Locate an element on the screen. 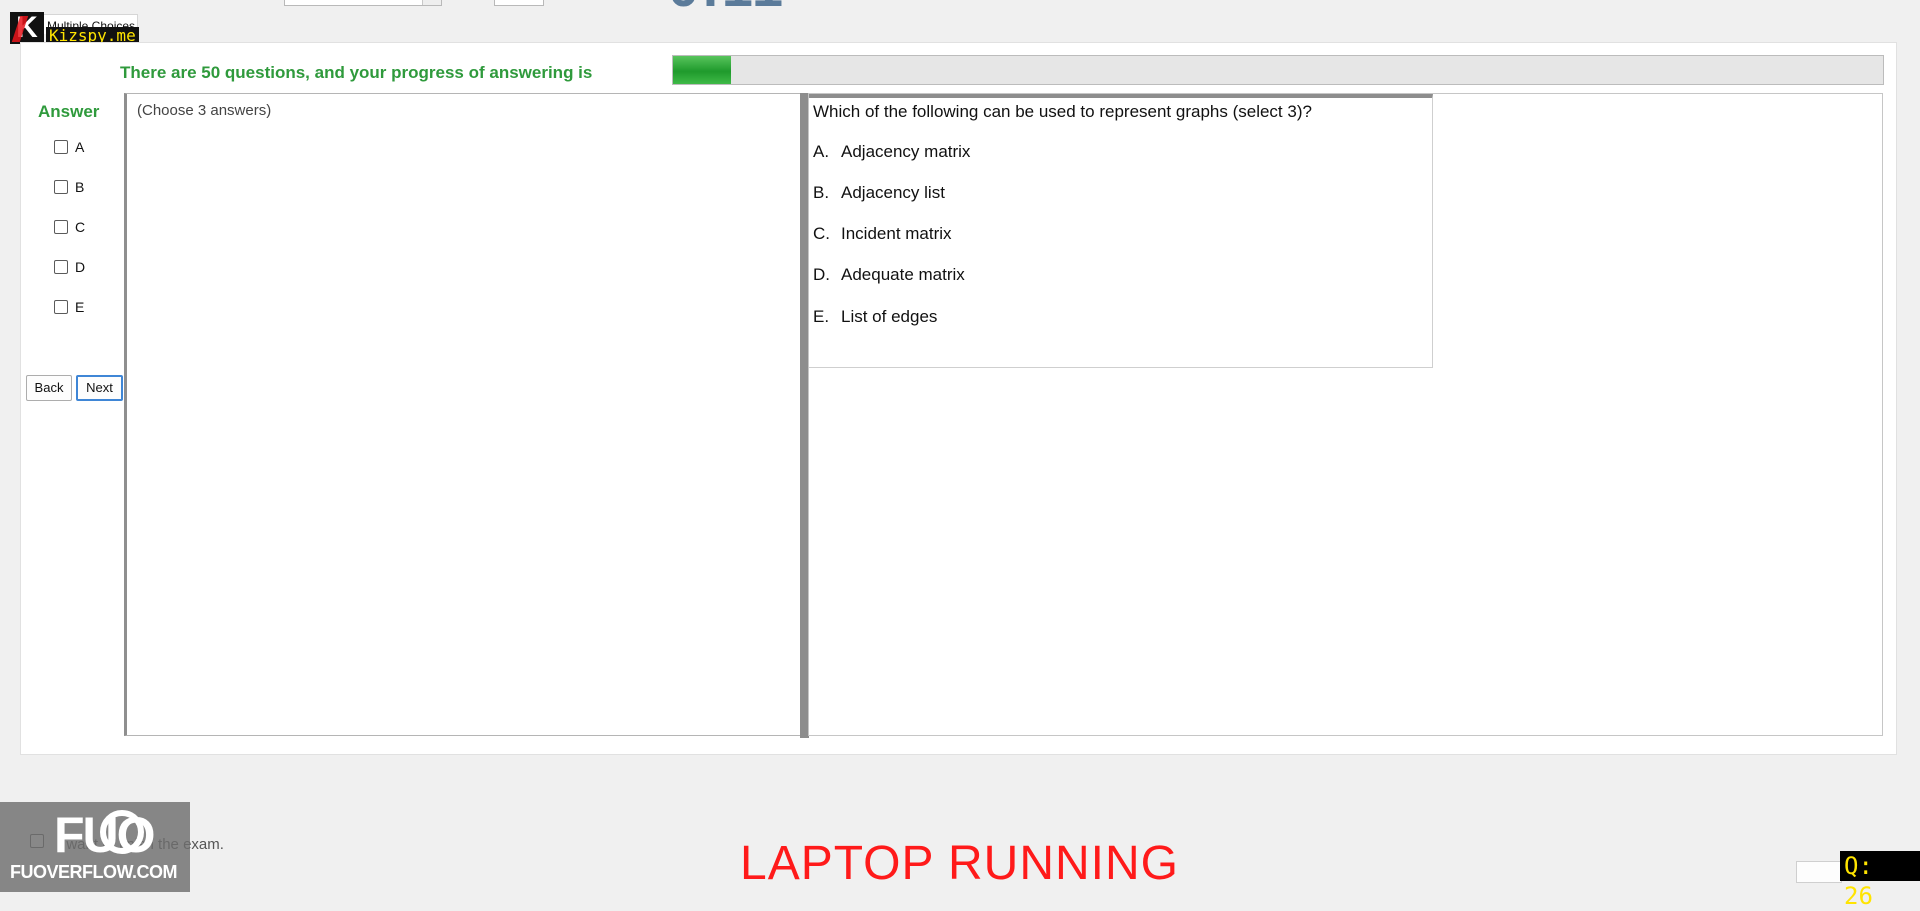  checkbox-c is located at coordinates (61, 227).